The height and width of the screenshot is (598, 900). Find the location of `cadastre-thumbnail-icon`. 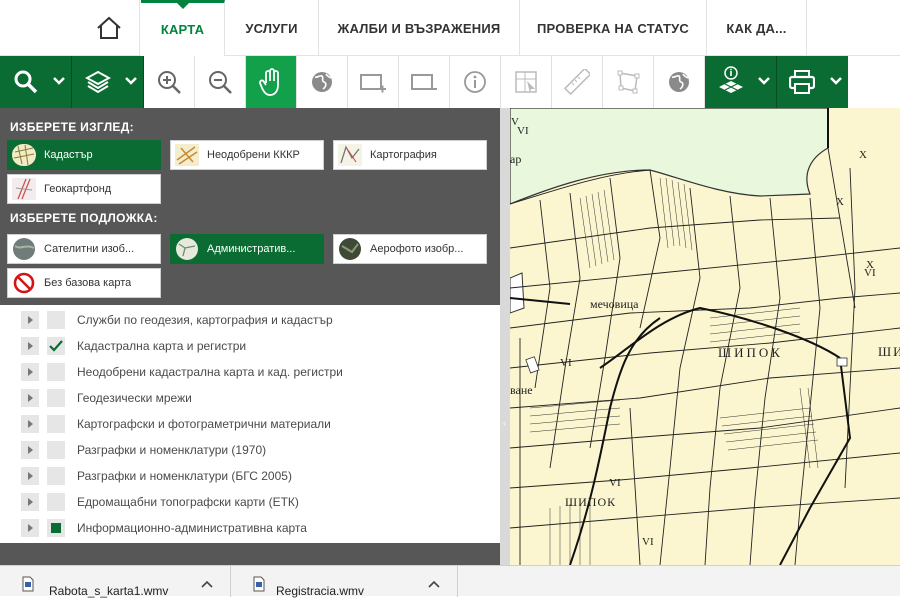

cadastre-thumbnail-icon is located at coordinates (24, 155).